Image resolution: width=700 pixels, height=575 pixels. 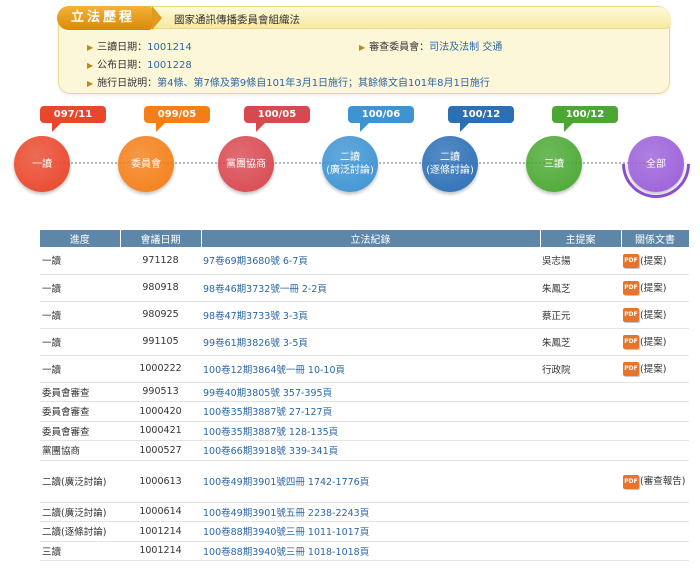 I want to click on timeline-stage-circle: 委員會, so click(x=146, y=164).